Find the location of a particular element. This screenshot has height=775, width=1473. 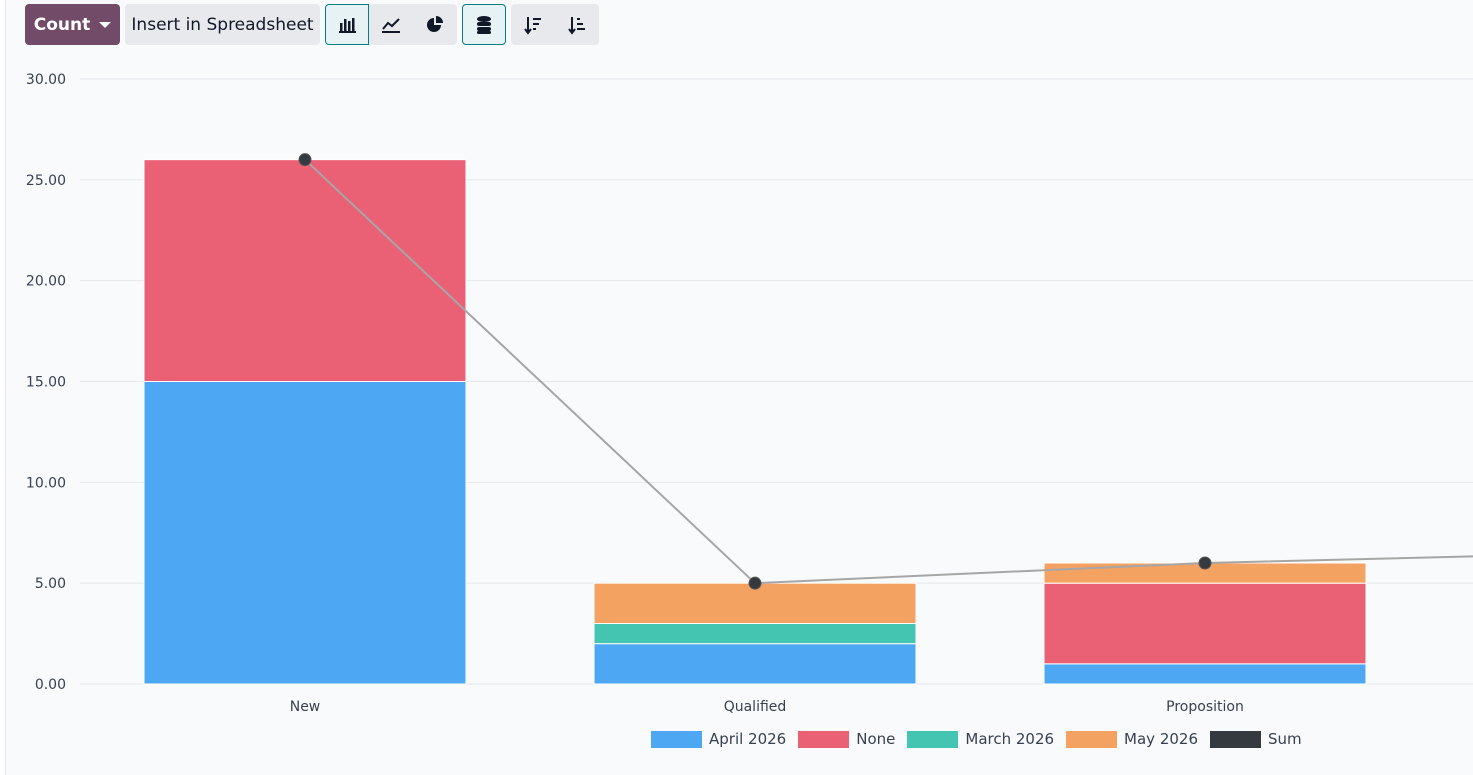

y-tick-label: 15.00 is located at coordinates (46, 383).